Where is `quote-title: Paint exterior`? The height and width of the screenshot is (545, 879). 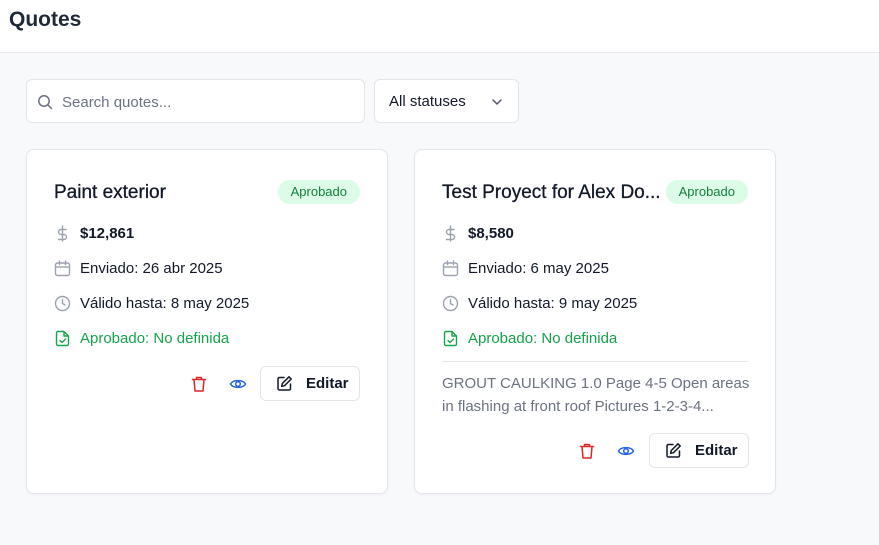 quote-title: Paint exterior is located at coordinates (110, 192).